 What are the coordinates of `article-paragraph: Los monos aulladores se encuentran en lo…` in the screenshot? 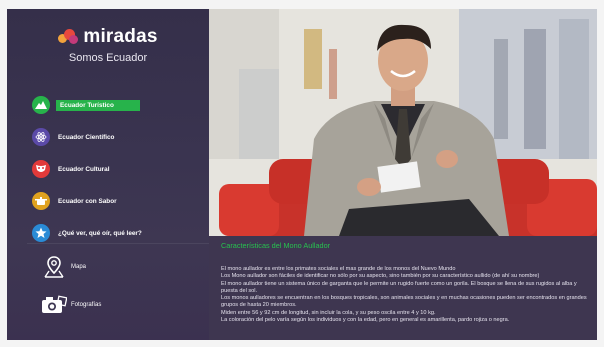 It's located at (404, 302).